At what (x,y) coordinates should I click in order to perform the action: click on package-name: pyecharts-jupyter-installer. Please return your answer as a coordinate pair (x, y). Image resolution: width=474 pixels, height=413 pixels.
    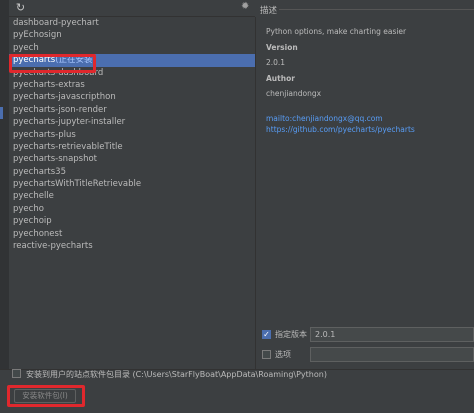
    Looking at the image, I should click on (69, 122).